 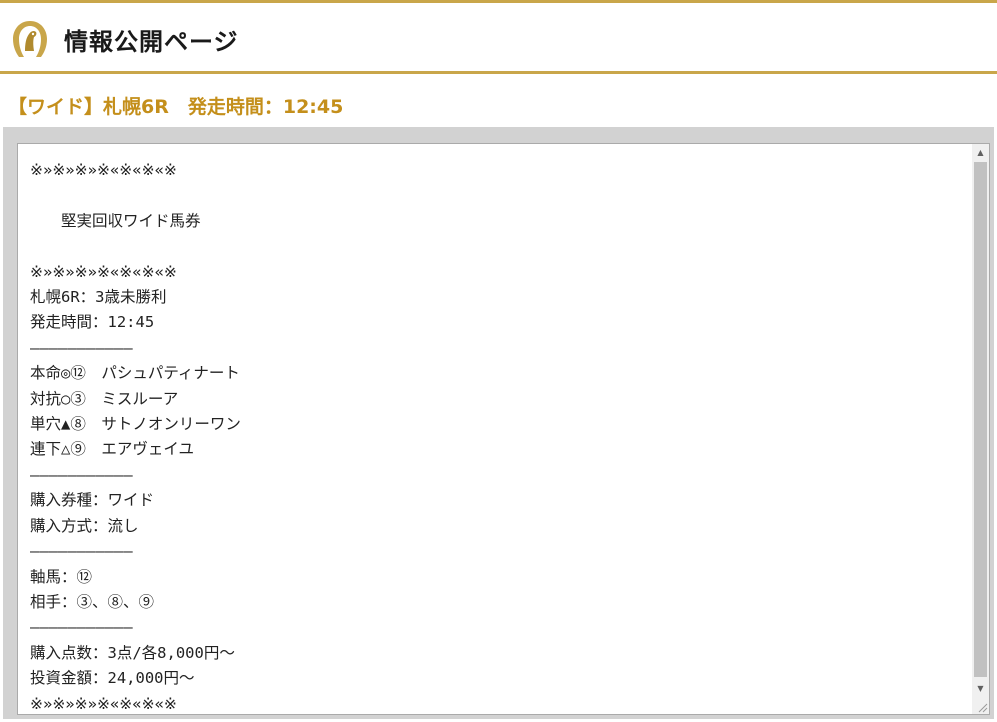 I want to click on header-brand: 情報公開ページ, so click(x=124, y=39).